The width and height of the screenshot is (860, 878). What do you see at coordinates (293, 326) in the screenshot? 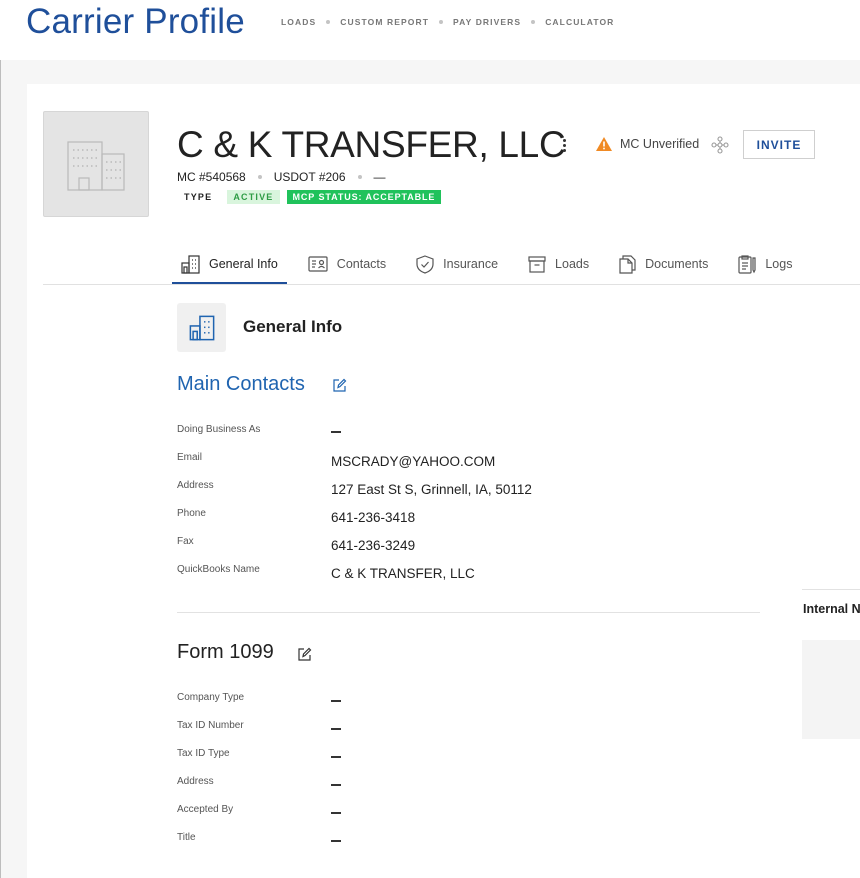
I see `section-title: General Info` at bounding box center [293, 326].